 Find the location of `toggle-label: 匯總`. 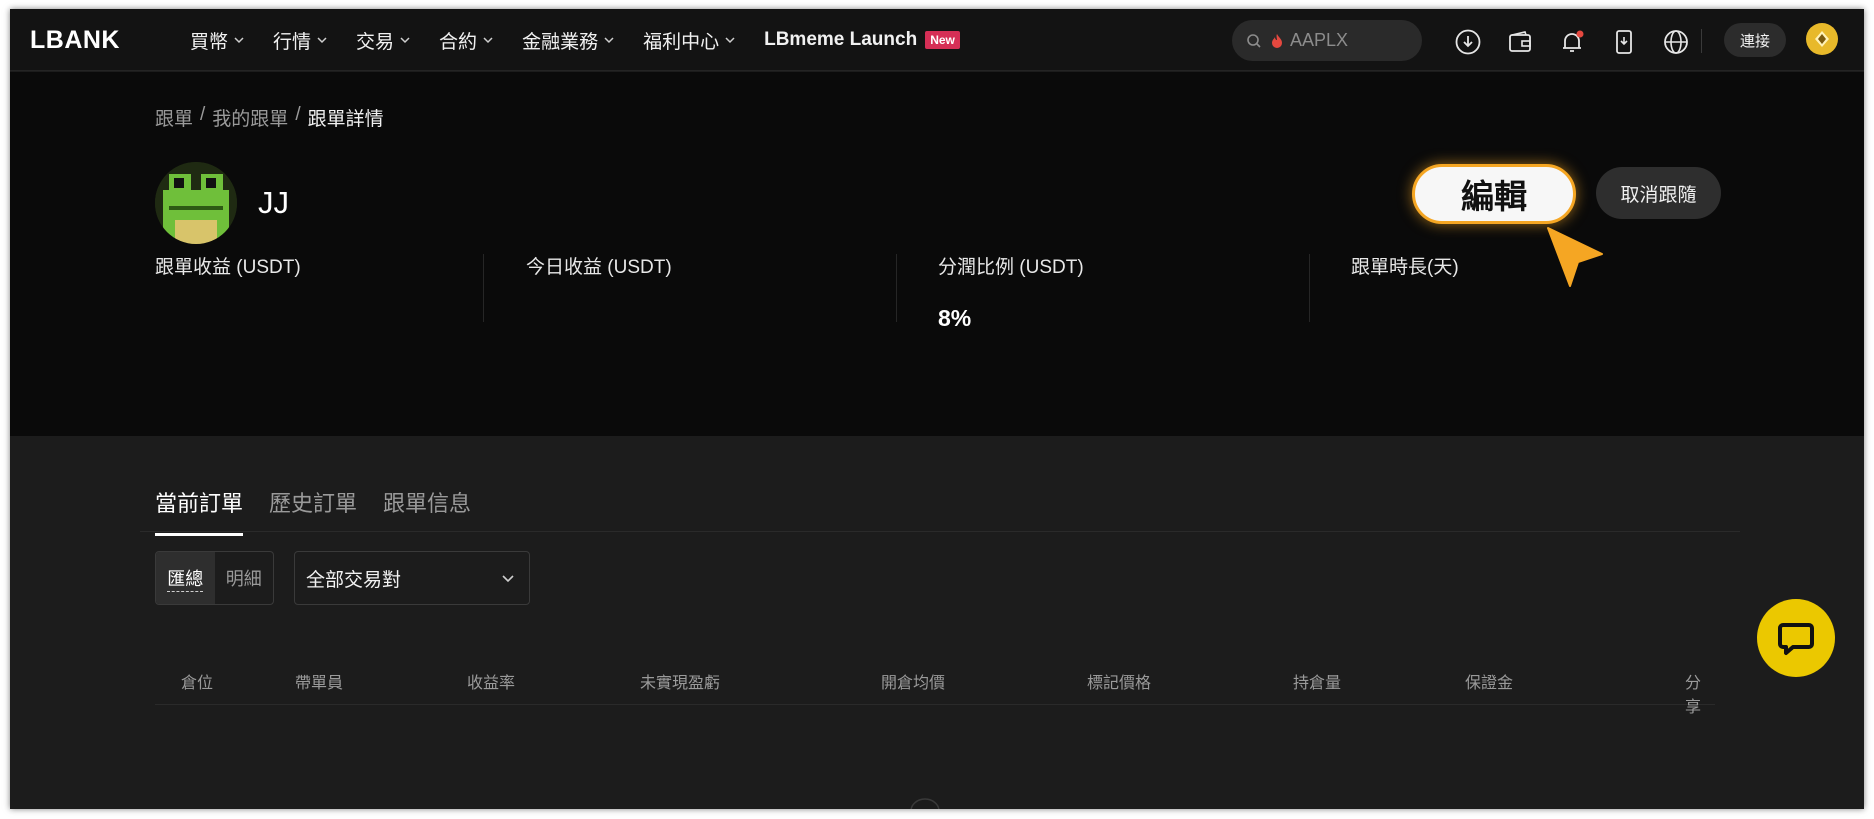

toggle-label: 匯總 is located at coordinates (185, 578).